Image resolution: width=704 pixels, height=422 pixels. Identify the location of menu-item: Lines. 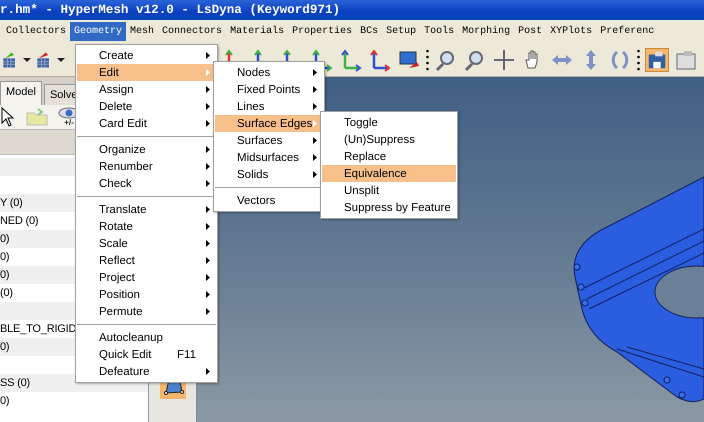
(269, 106).